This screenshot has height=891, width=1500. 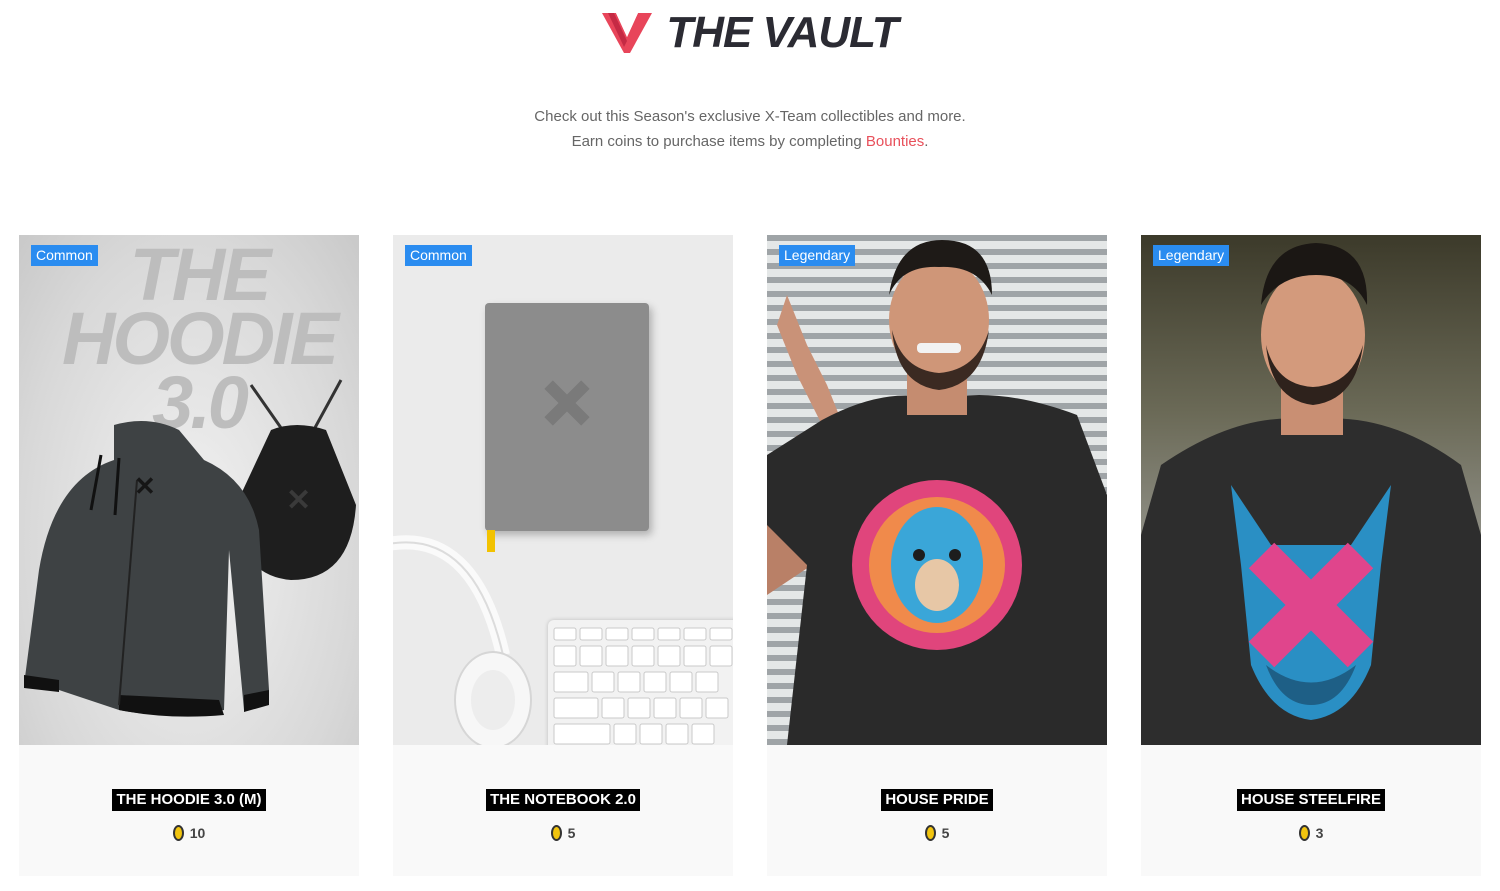 I want to click on price-value: 10, so click(x=197, y=833).